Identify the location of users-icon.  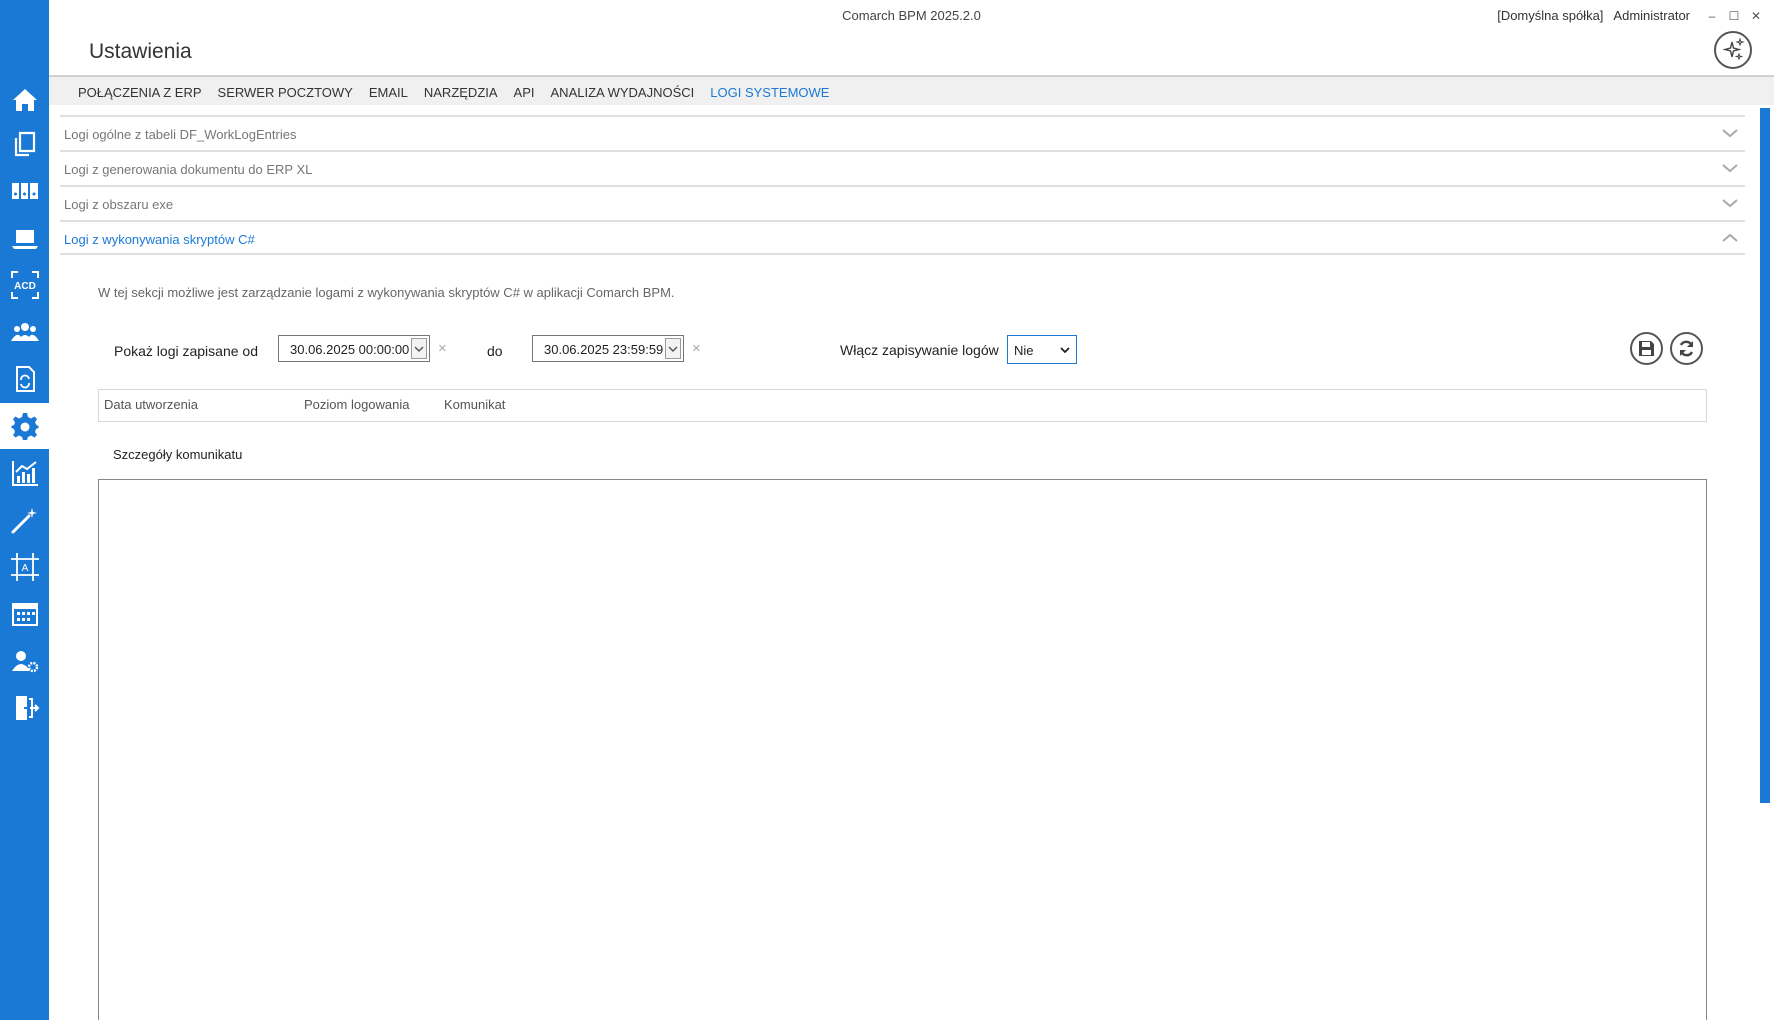
(24, 332).